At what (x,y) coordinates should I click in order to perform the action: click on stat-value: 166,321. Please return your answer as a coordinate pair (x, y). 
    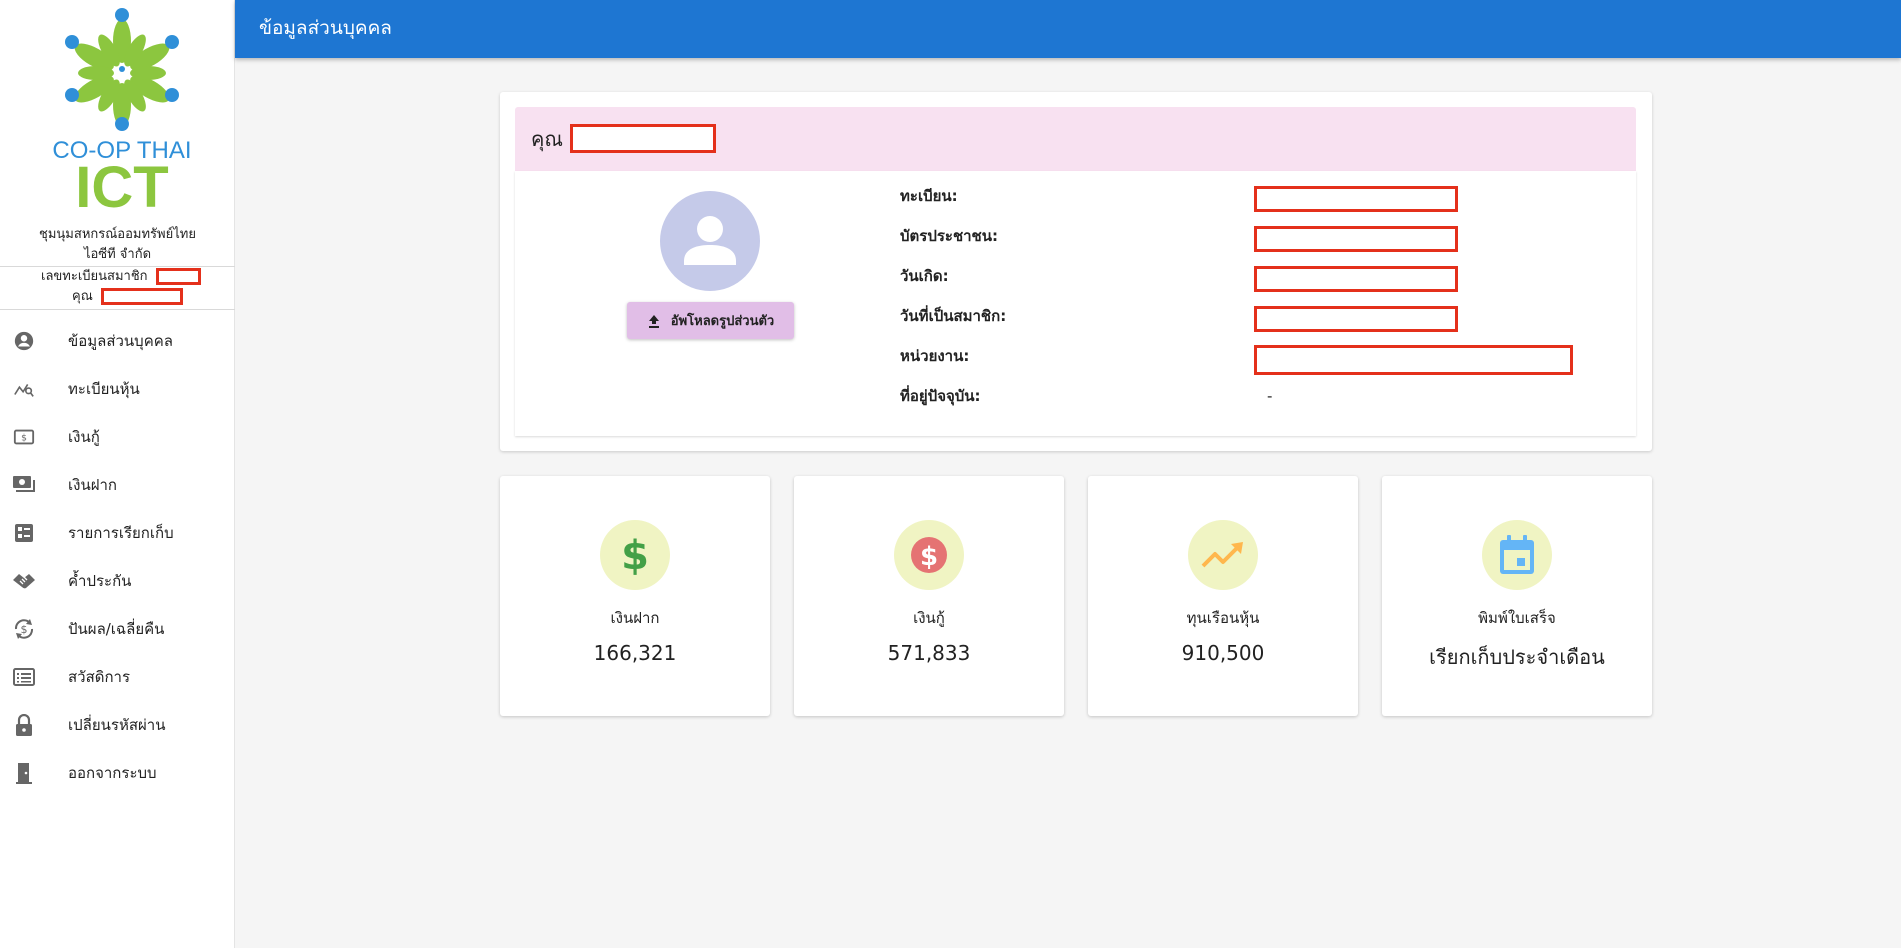
    Looking at the image, I should click on (635, 653).